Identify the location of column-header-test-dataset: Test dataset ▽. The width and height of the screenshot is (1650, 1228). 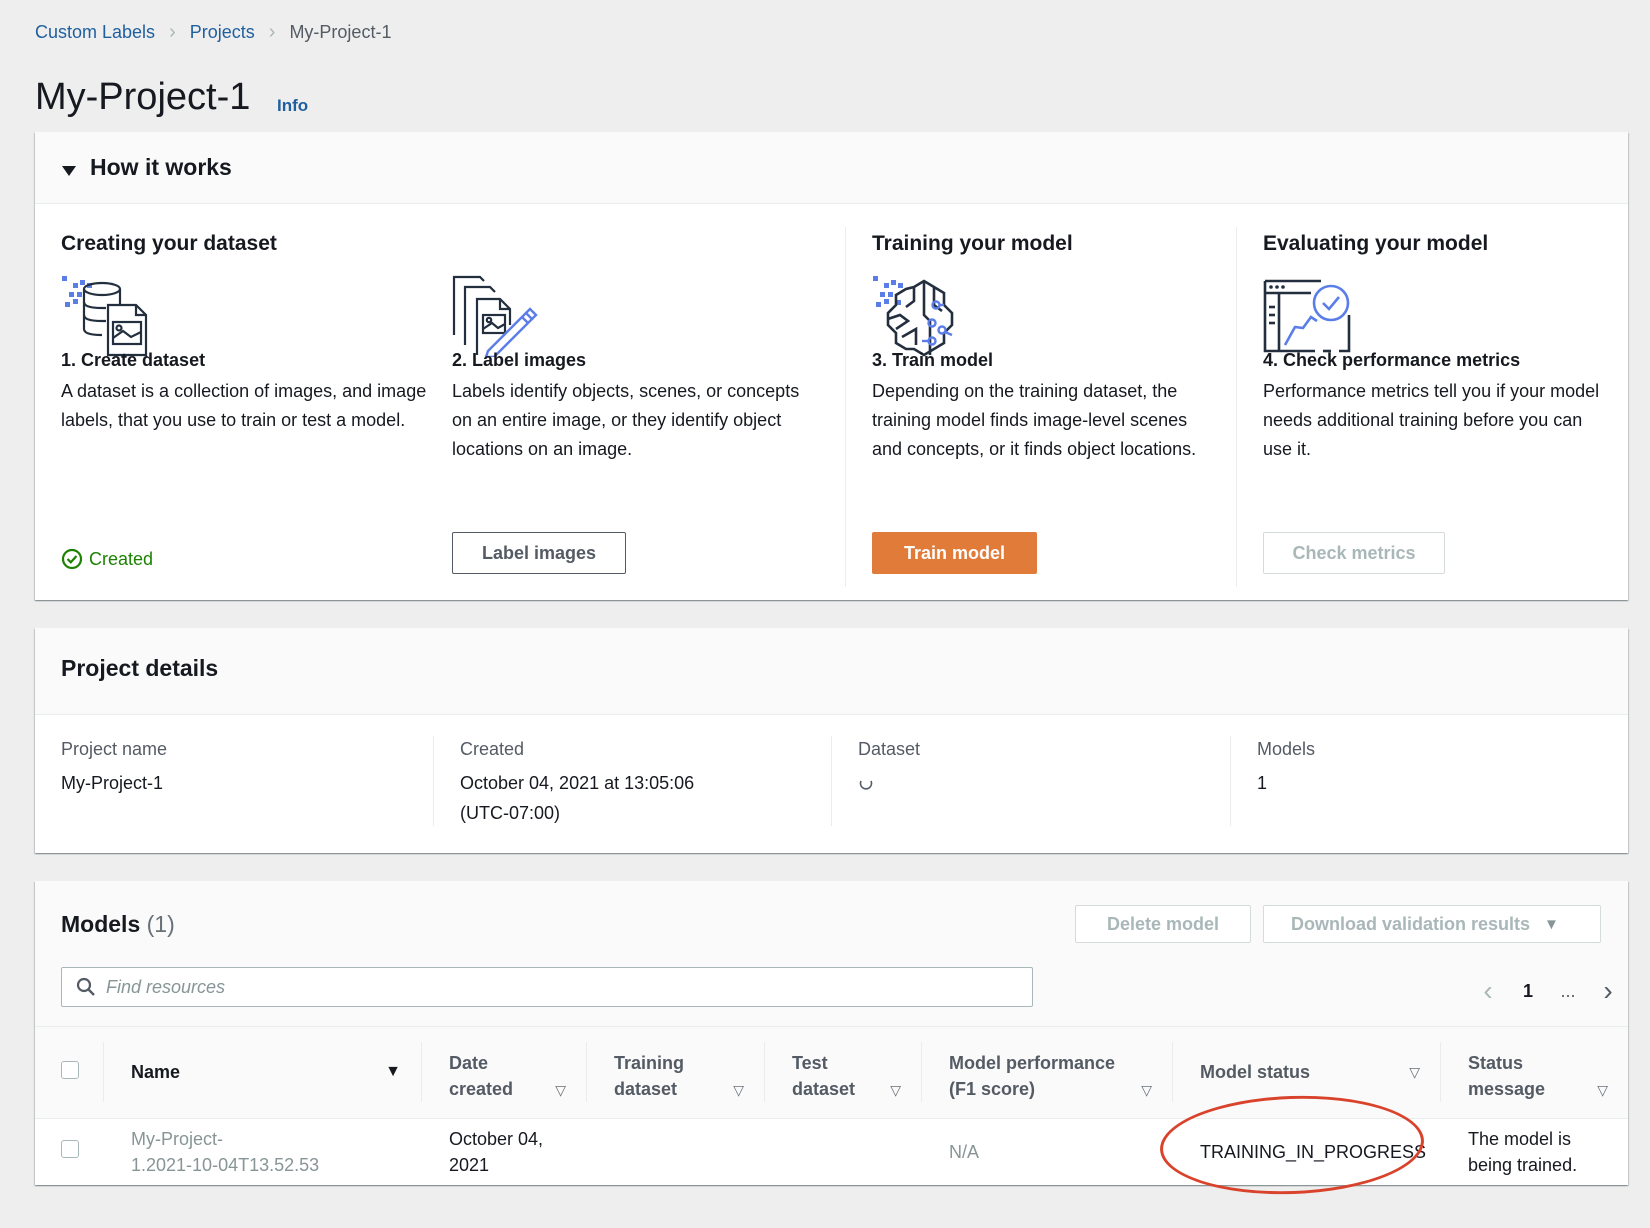
(842, 1073).